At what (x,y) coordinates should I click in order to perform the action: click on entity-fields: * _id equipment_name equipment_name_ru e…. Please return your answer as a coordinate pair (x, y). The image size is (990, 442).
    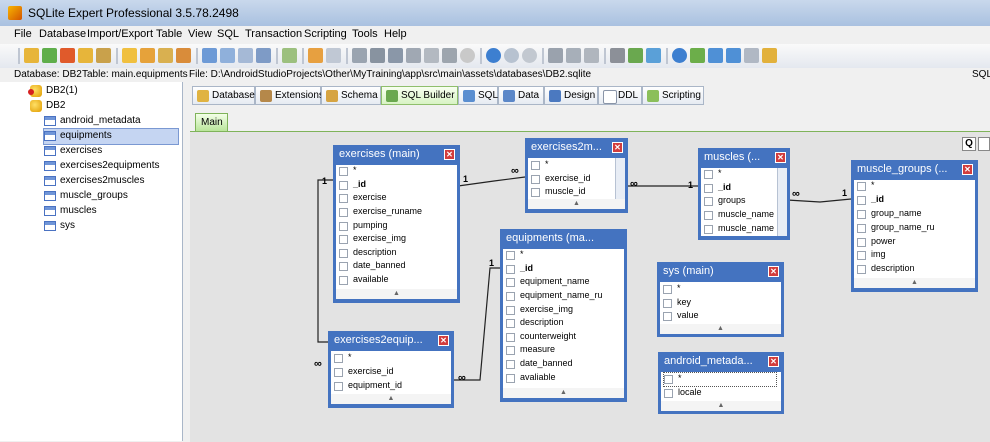
    Looking at the image, I should click on (563, 318).